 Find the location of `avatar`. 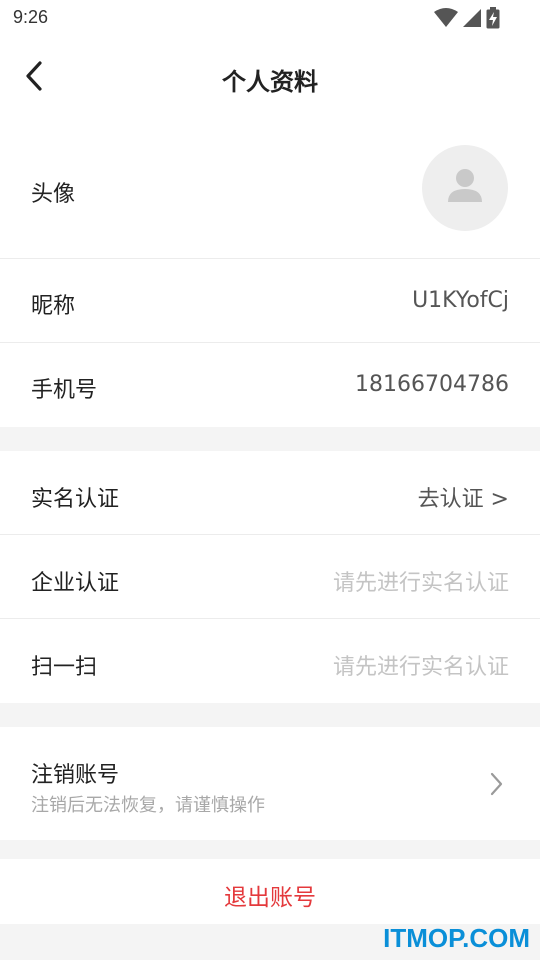

avatar is located at coordinates (465, 188).